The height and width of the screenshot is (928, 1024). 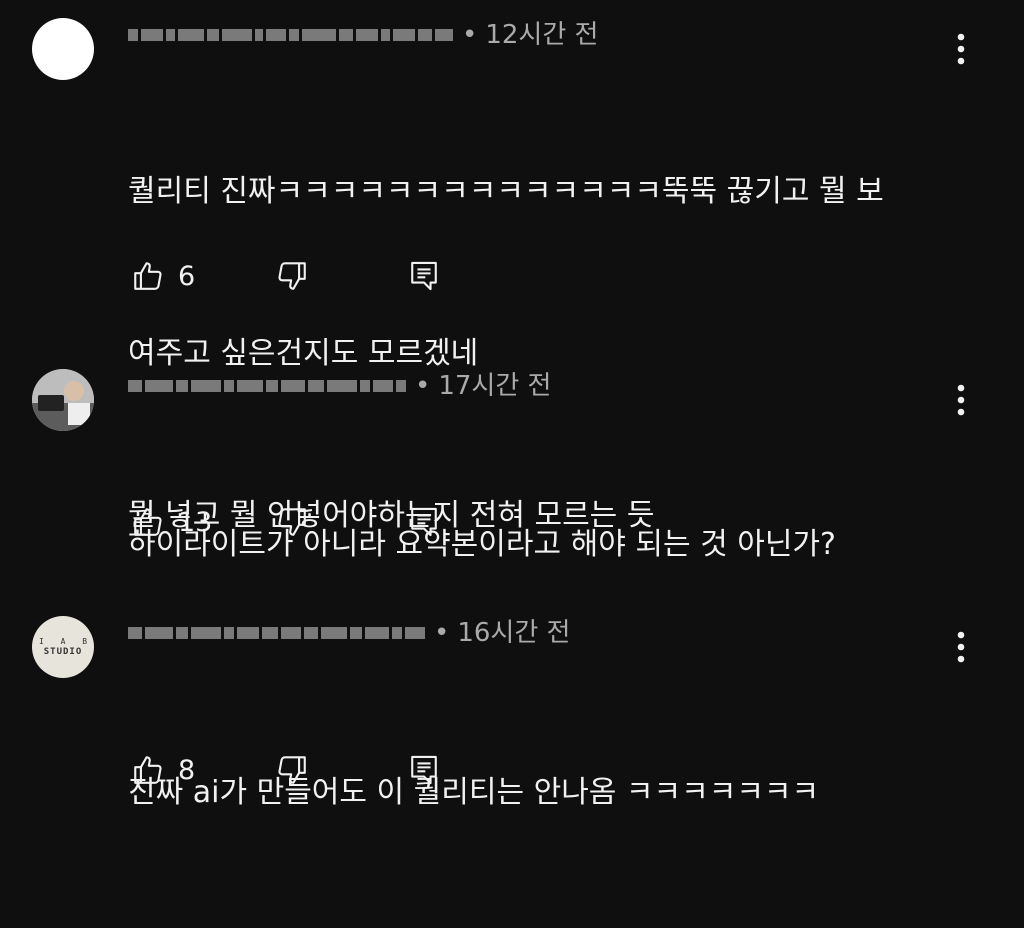 I want to click on comment-actions: 13, so click(x=282, y=522).